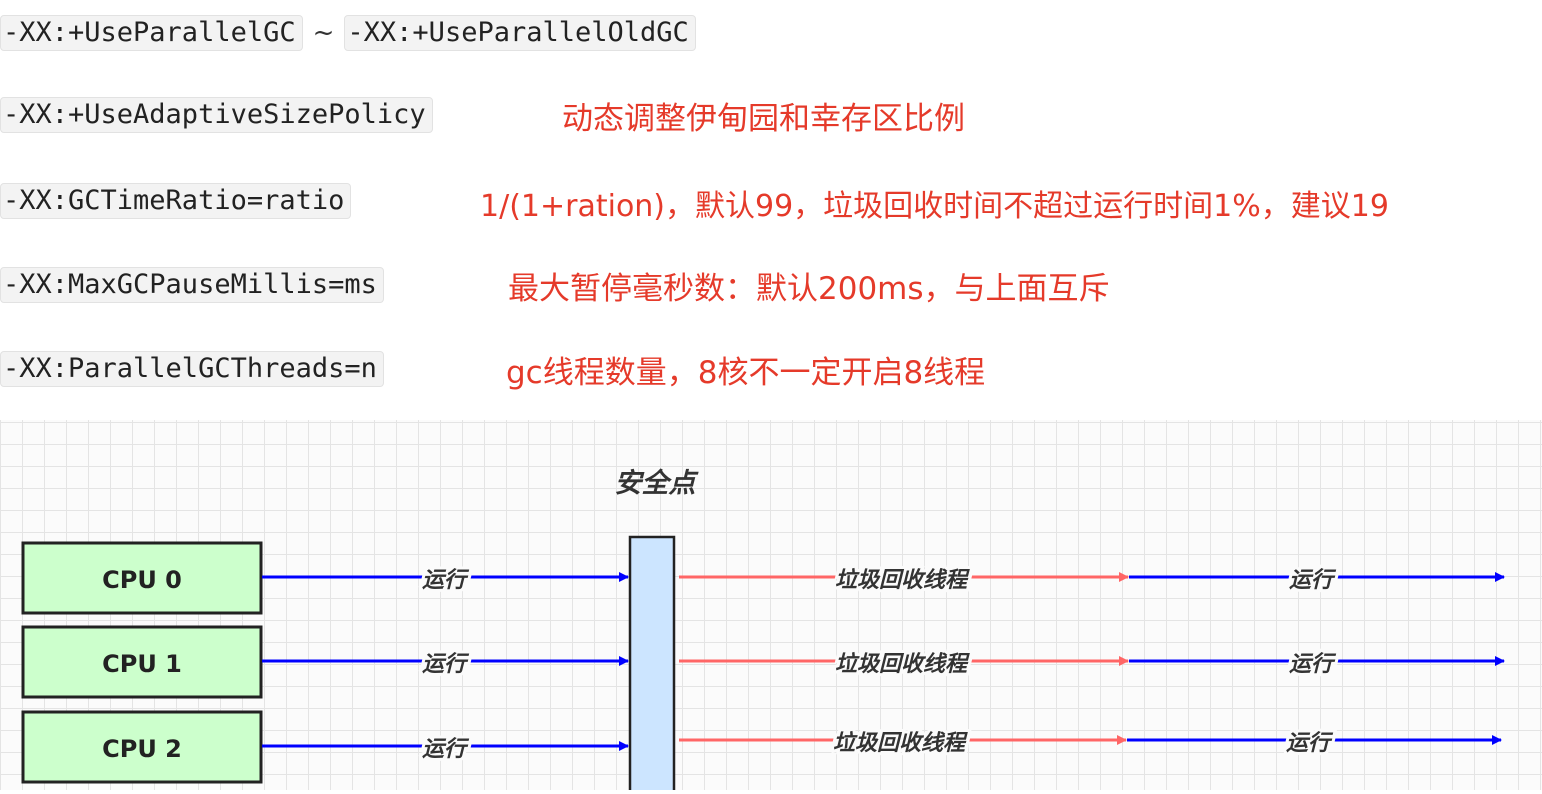  I want to click on code-parallel-old-gc: -XX:+UseParallelOldGC, so click(520, 33).